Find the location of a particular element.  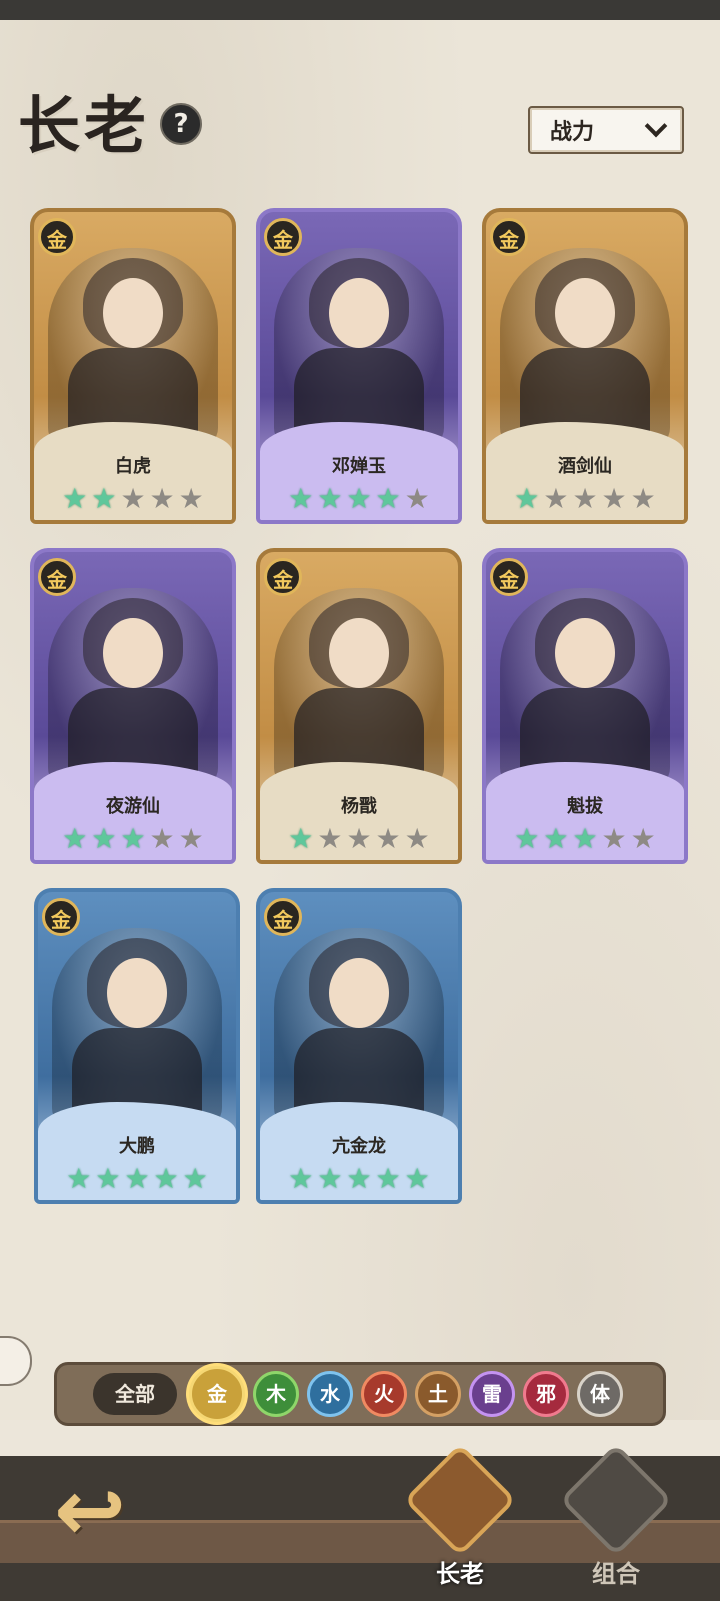

card-name: 夜游仙 is located at coordinates (133, 806).